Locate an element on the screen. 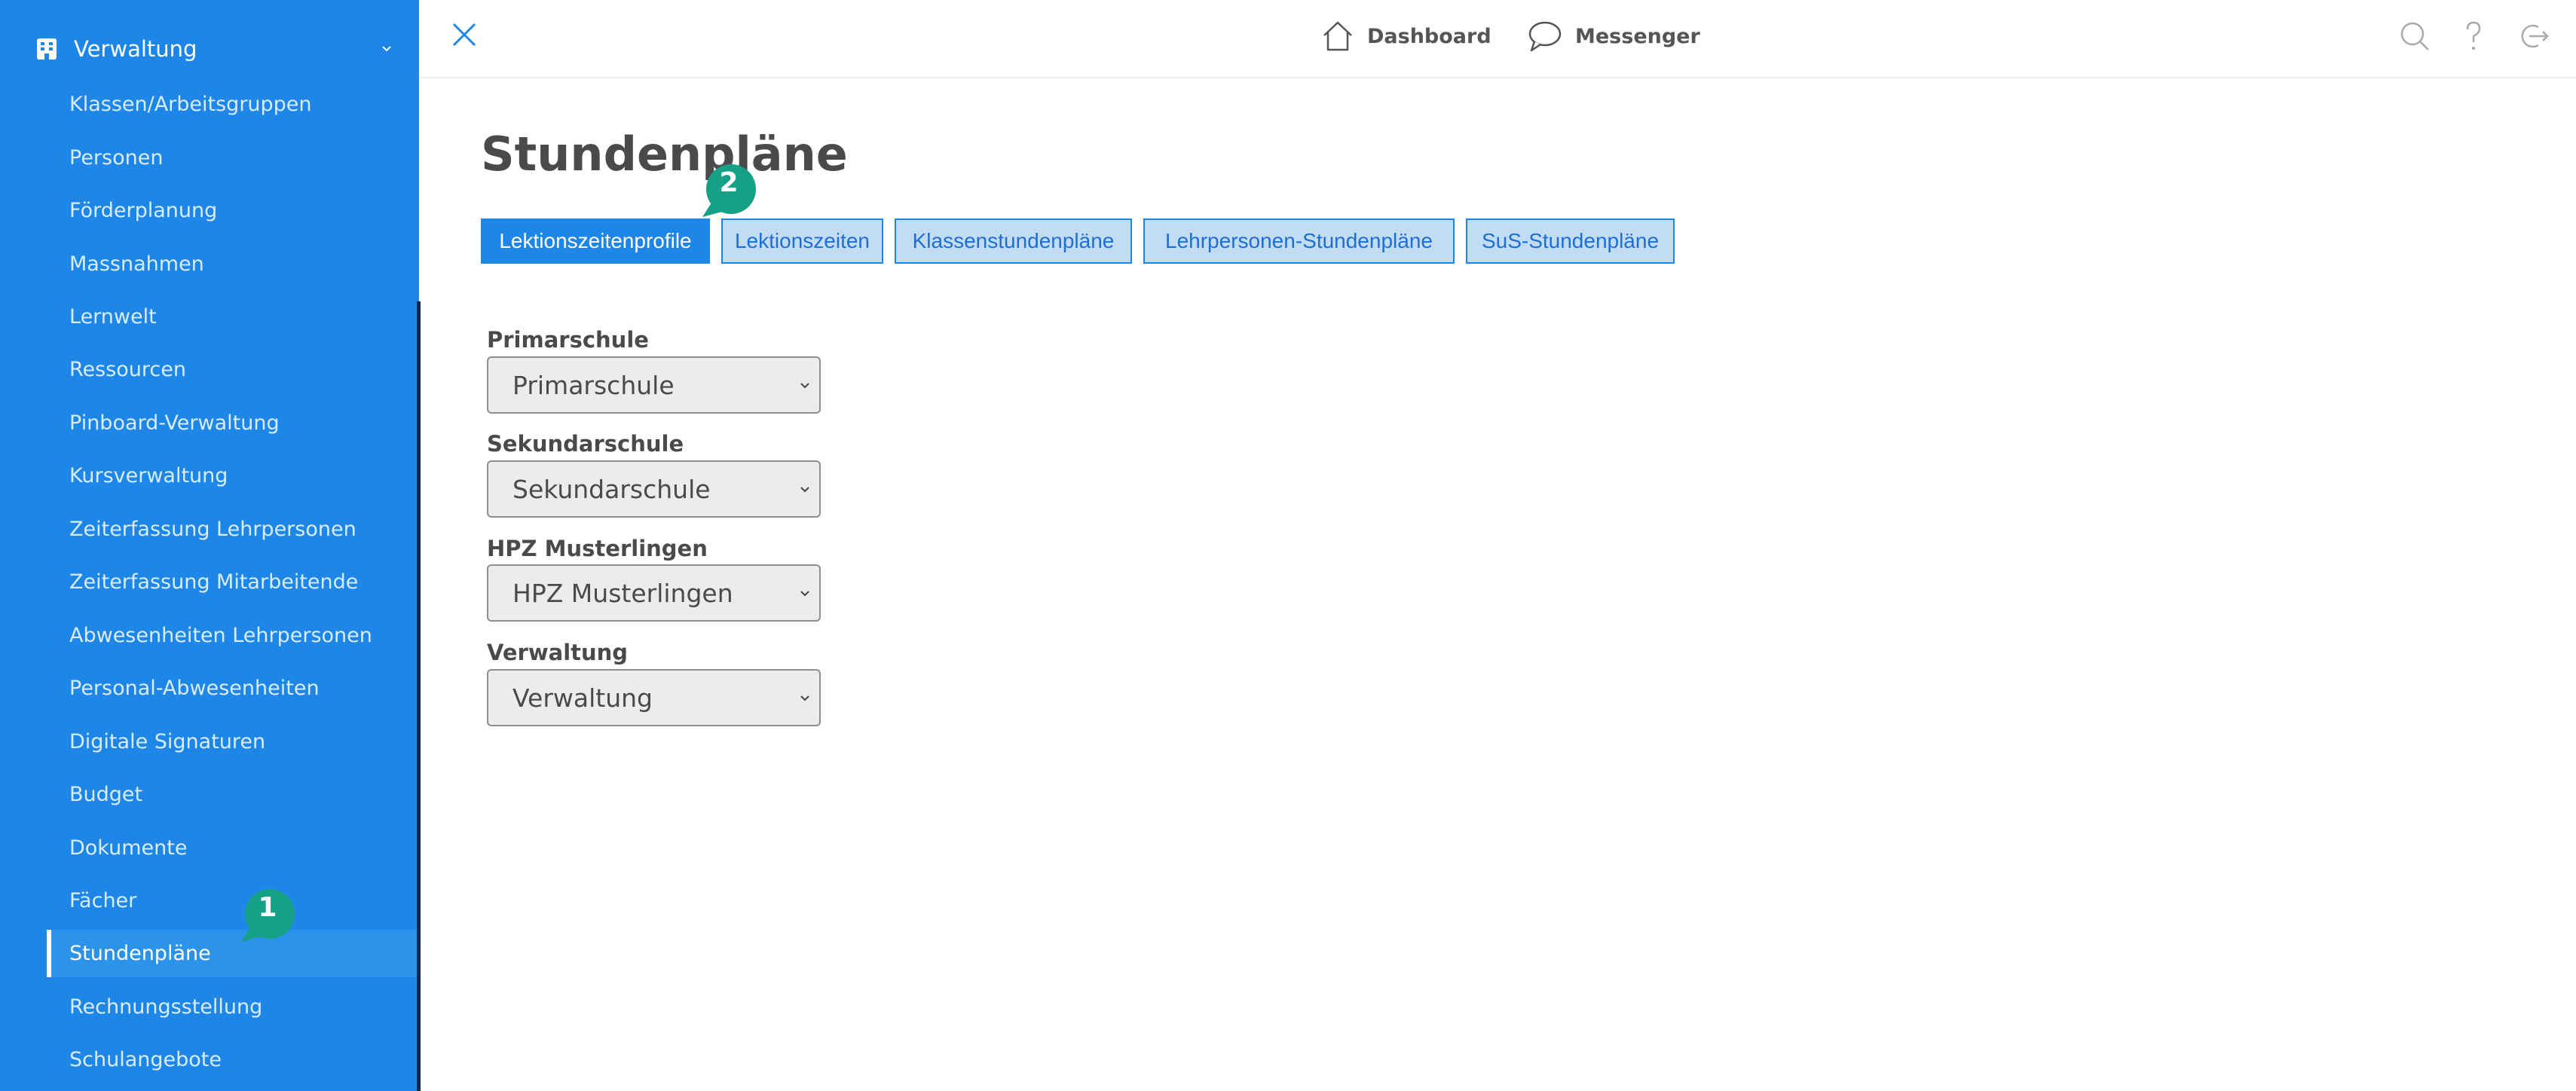 The height and width of the screenshot is (1091, 2576). dashboard-link: Dashboard is located at coordinates (1405, 36).